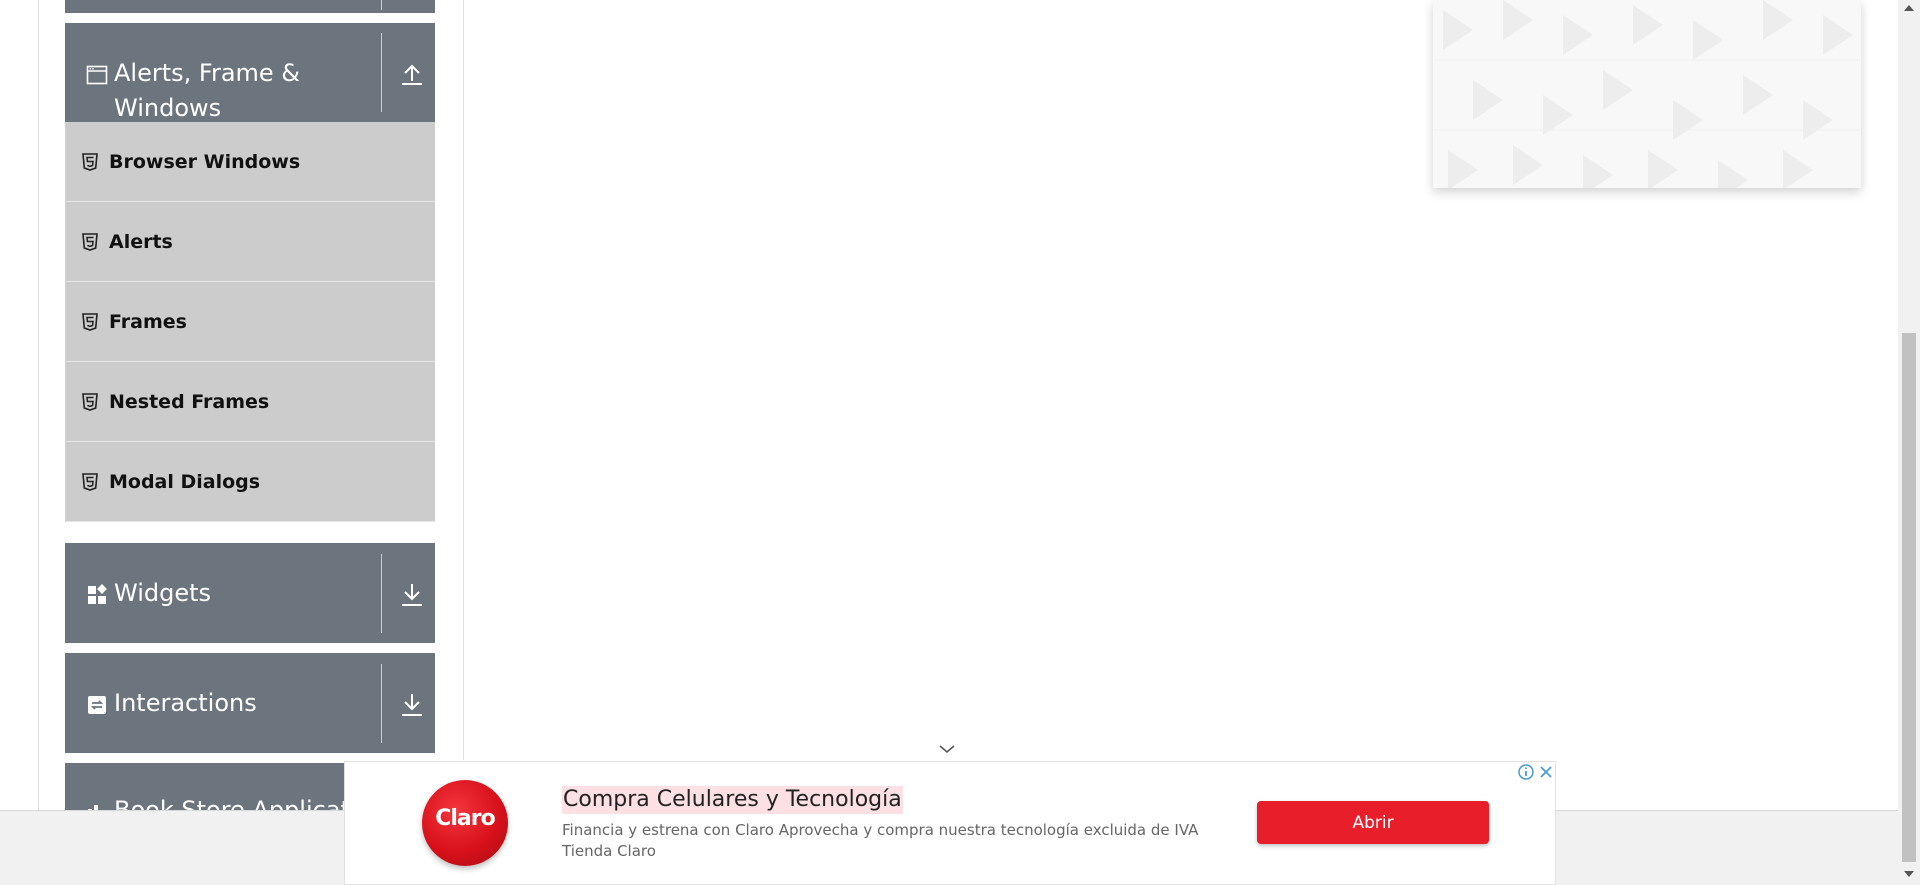 This screenshot has width=1920, height=885. What do you see at coordinates (185, 703) in the screenshot?
I see `group-title-interactions: Interactions` at bounding box center [185, 703].